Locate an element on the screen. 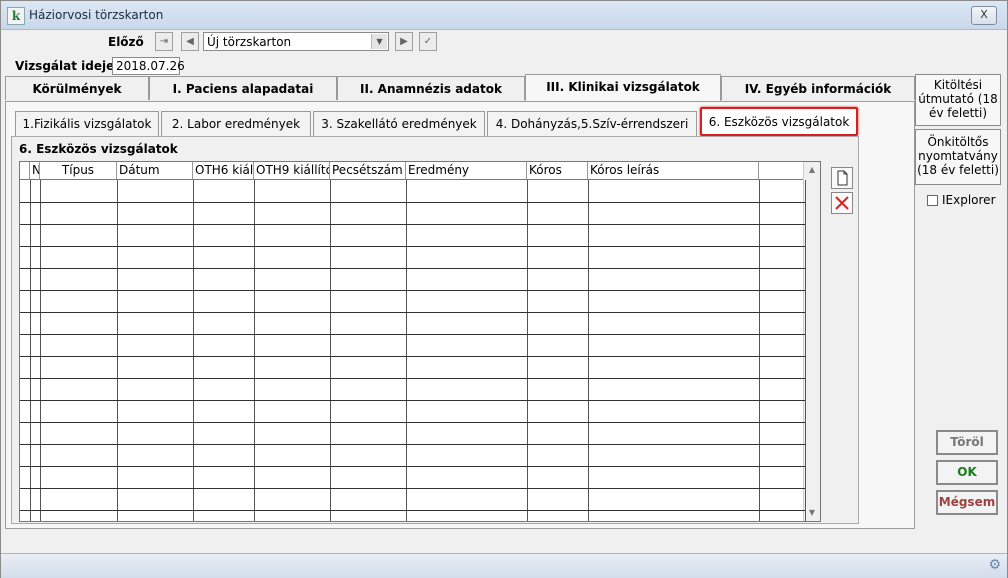 Image resolution: width=1008 pixels, height=578 pixels. tab-korulmenyek: Körülmények is located at coordinates (77, 88).